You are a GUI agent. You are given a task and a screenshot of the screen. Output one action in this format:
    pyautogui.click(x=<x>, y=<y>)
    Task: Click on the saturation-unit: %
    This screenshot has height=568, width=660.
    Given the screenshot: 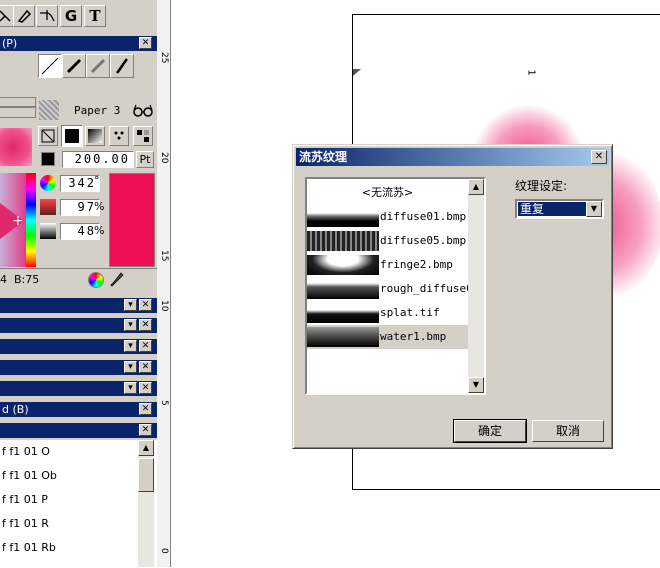 What is the action you would take?
    pyautogui.click(x=99, y=206)
    